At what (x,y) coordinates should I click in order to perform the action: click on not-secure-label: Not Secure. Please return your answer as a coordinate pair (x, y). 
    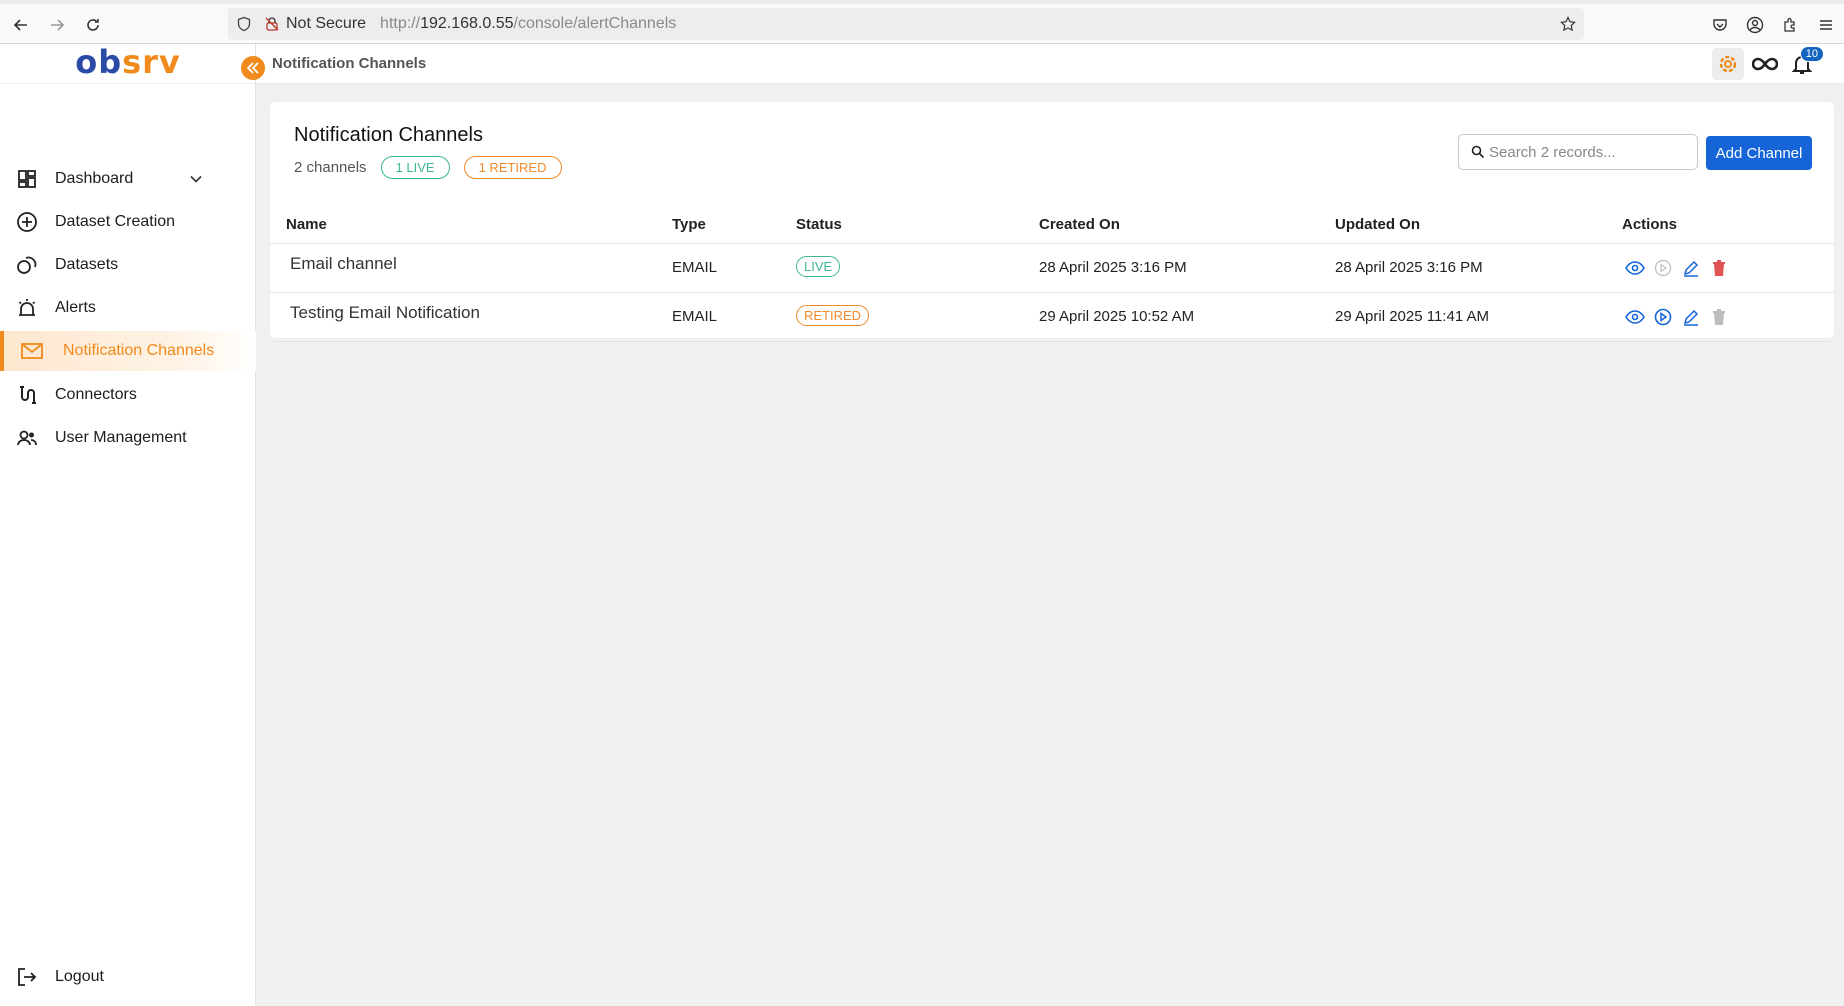
    Looking at the image, I should click on (326, 23).